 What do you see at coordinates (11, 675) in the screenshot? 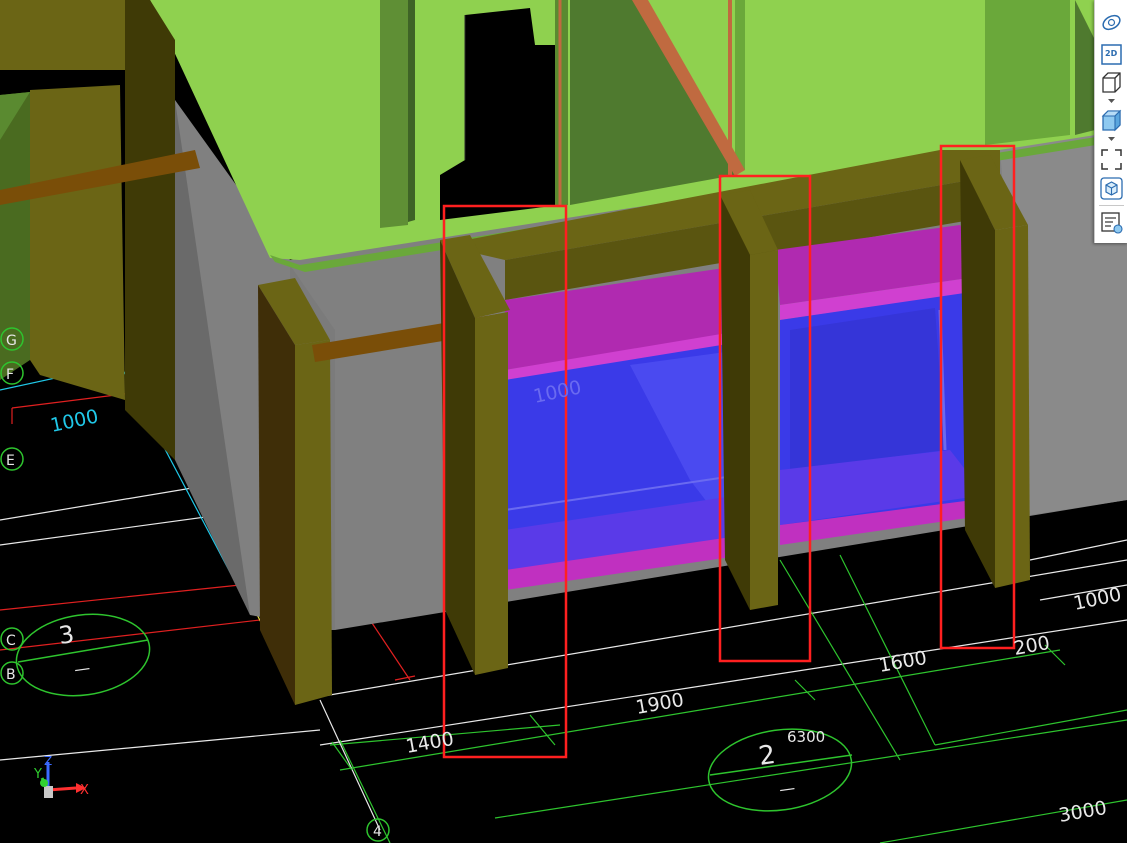
I see `grid-label-B: B` at bounding box center [11, 675].